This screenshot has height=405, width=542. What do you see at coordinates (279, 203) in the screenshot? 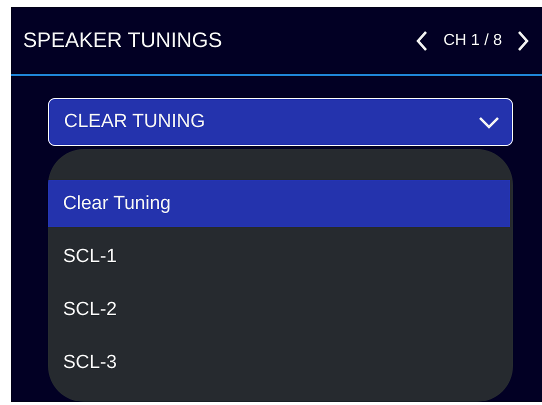
I see `menu-option: Clear Tuning` at bounding box center [279, 203].